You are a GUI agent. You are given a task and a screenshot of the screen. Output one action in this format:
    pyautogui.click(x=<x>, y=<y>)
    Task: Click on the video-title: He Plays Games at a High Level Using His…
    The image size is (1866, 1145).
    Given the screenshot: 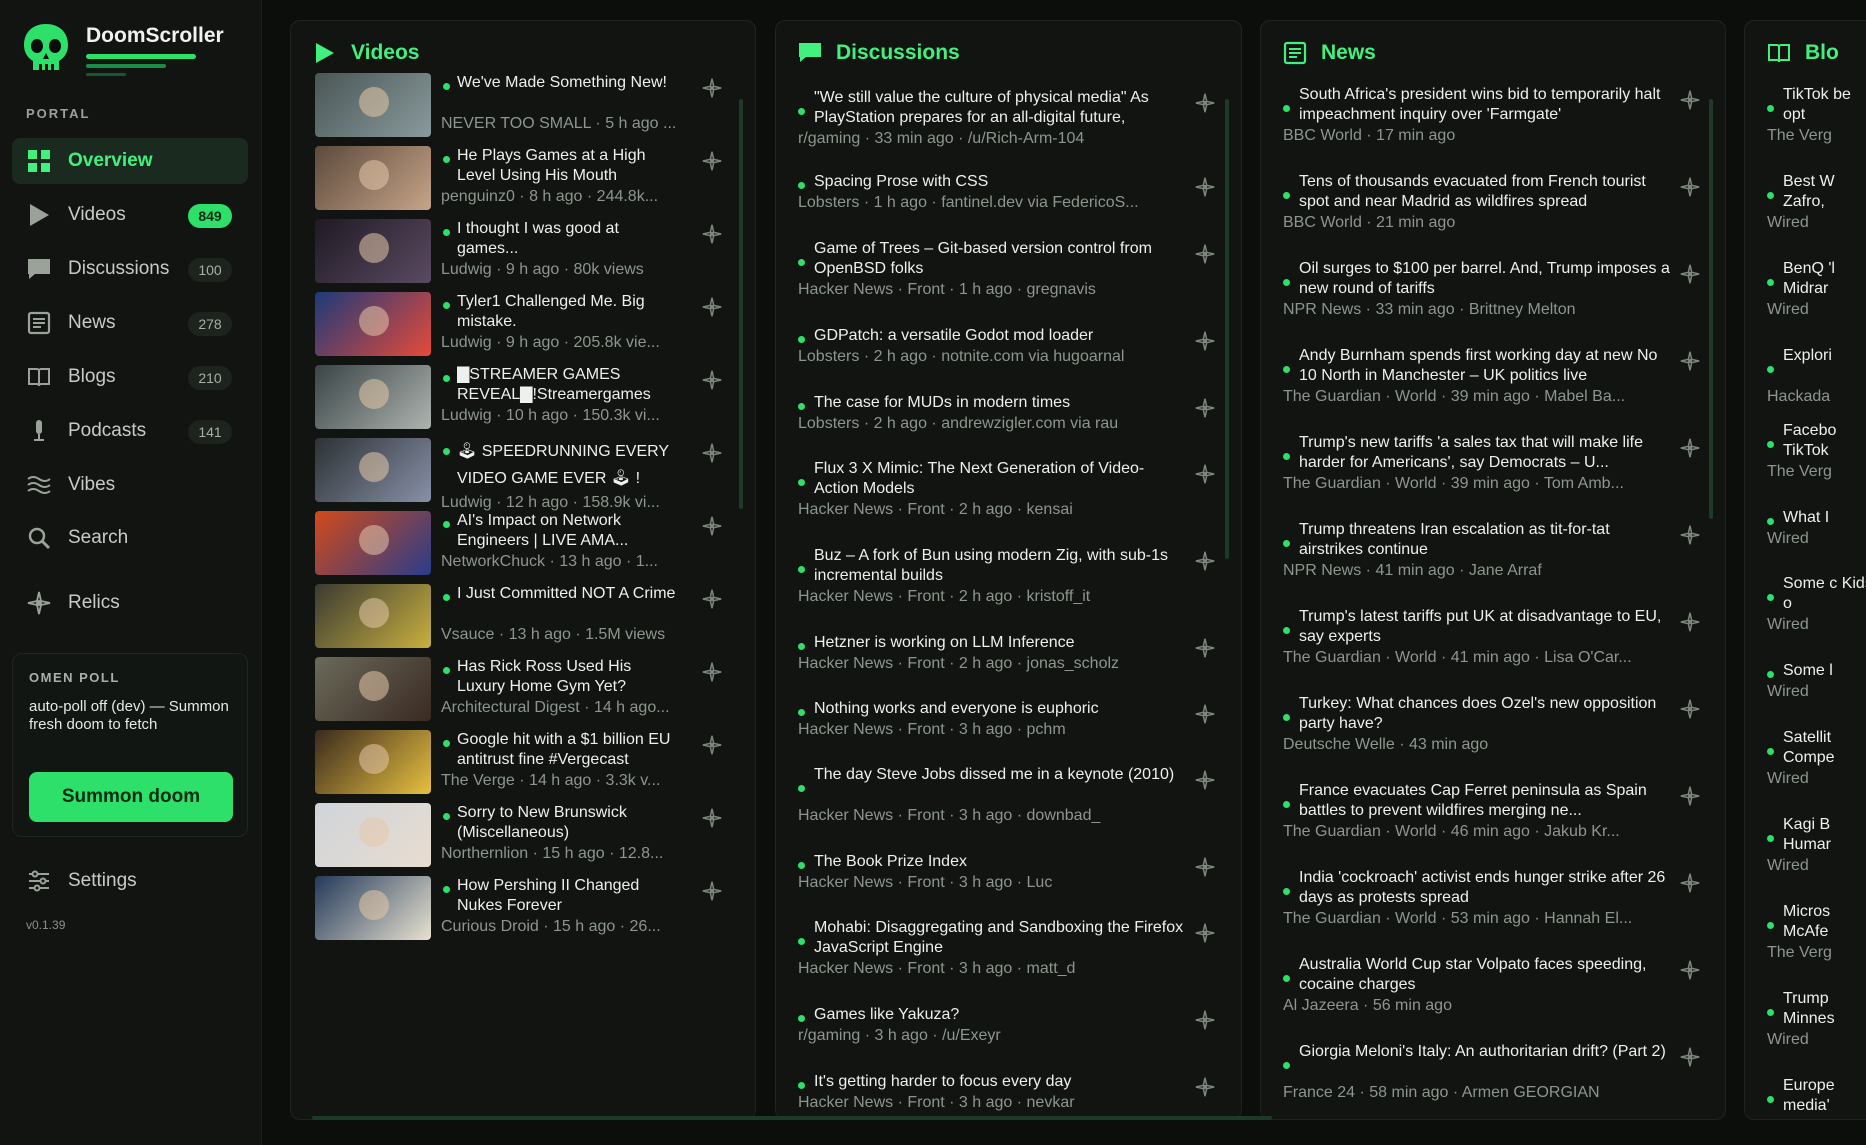 What is the action you would take?
    pyautogui.click(x=570, y=166)
    